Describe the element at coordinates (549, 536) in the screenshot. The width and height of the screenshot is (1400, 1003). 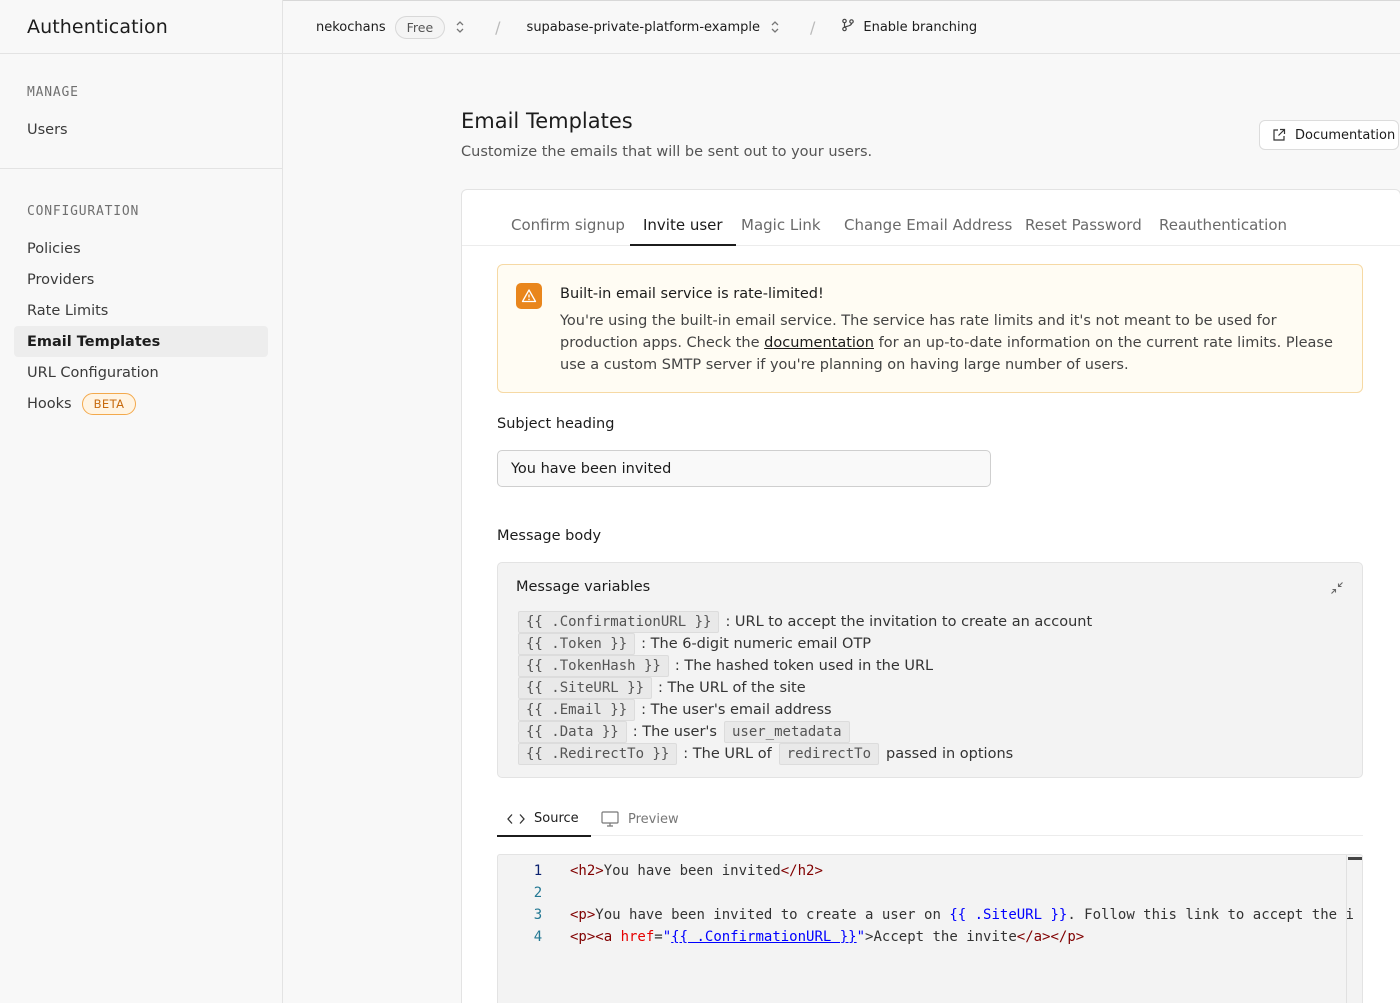
I see `message-body-label: Message body` at that location.